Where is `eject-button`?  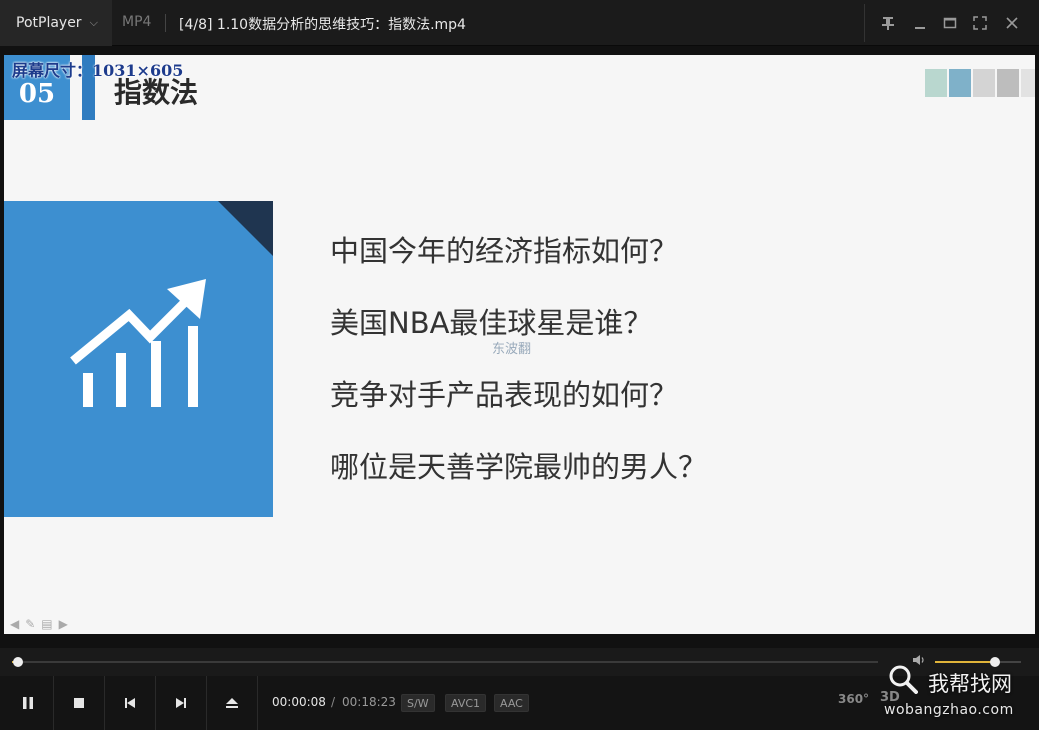 eject-button is located at coordinates (232, 703).